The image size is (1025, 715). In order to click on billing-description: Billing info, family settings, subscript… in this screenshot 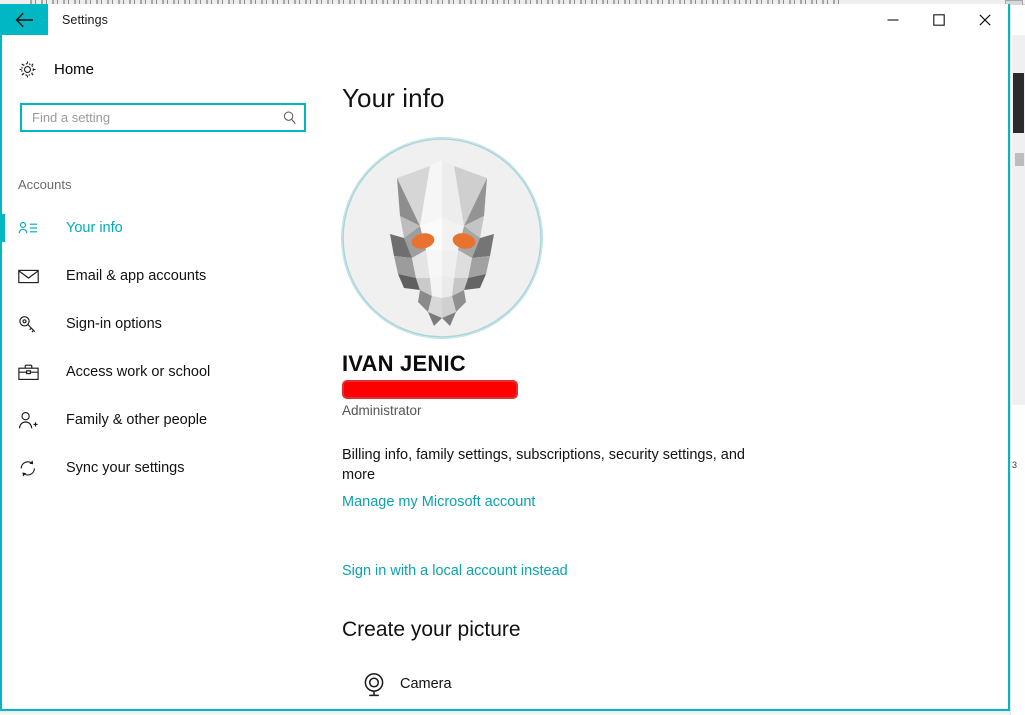, I will do `click(543, 465)`.